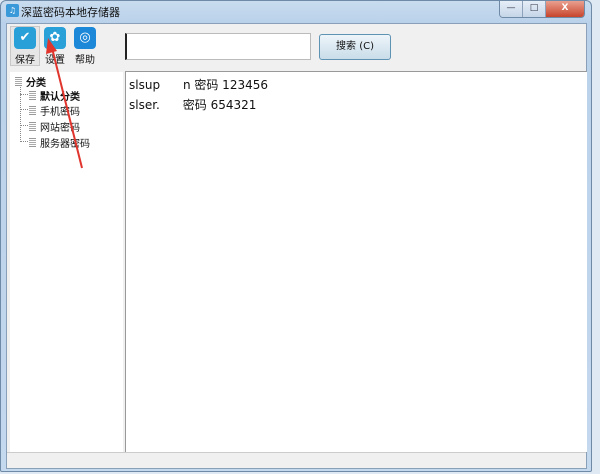  What do you see at coordinates (296, 460) in the screenshot?
I see `status-bar` at bounding box center [296, 460].